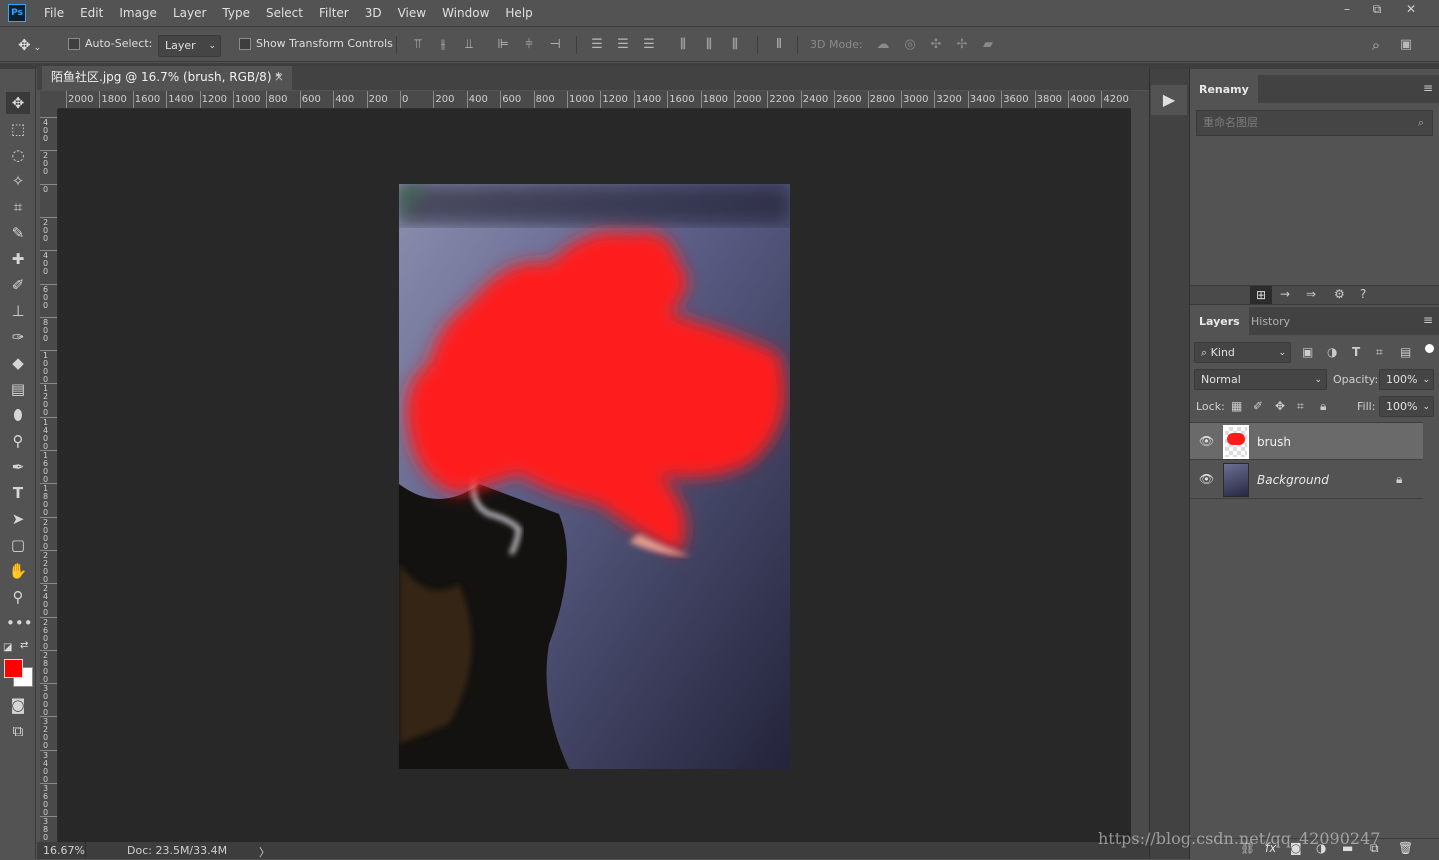 The height and width of the screenshot is (860, 1439). Describe the element at coordinates (18, 233) in the screenshot. I see `eyedropper-tool-icon: ✎` at that location.